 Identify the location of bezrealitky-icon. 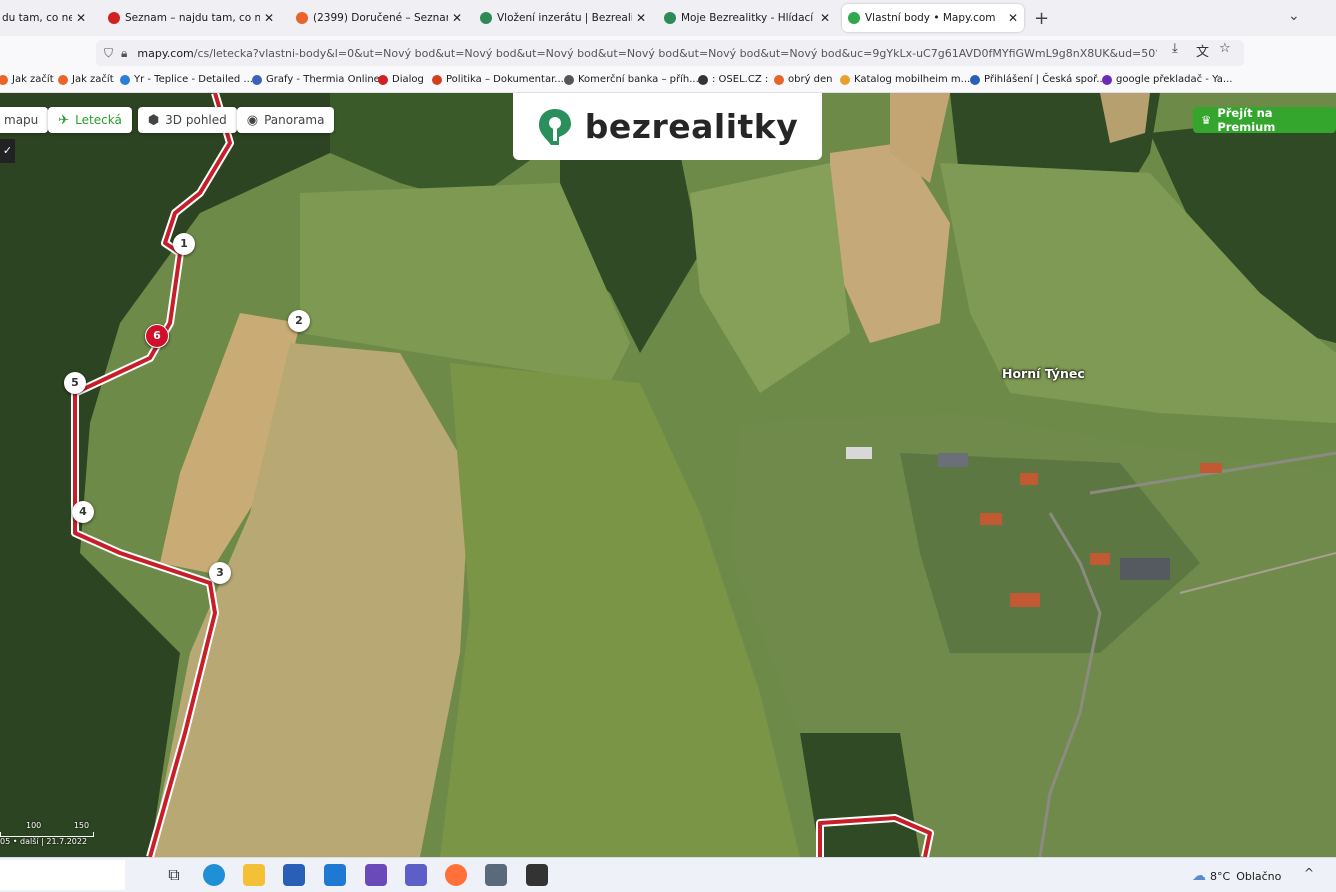
(670, 18).